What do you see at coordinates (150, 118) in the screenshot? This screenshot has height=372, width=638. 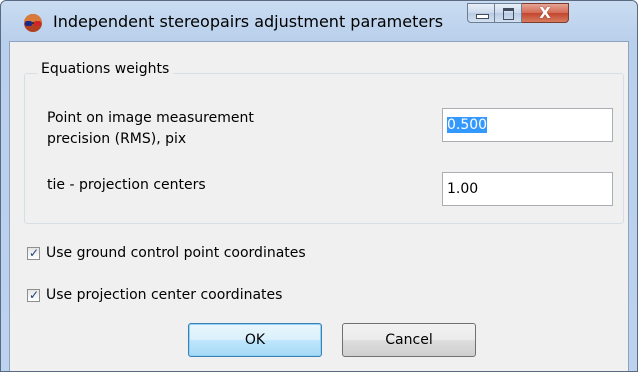 I see `measurement-precision-label-line1: Point on image measurement` at bounding box center [150, 118].